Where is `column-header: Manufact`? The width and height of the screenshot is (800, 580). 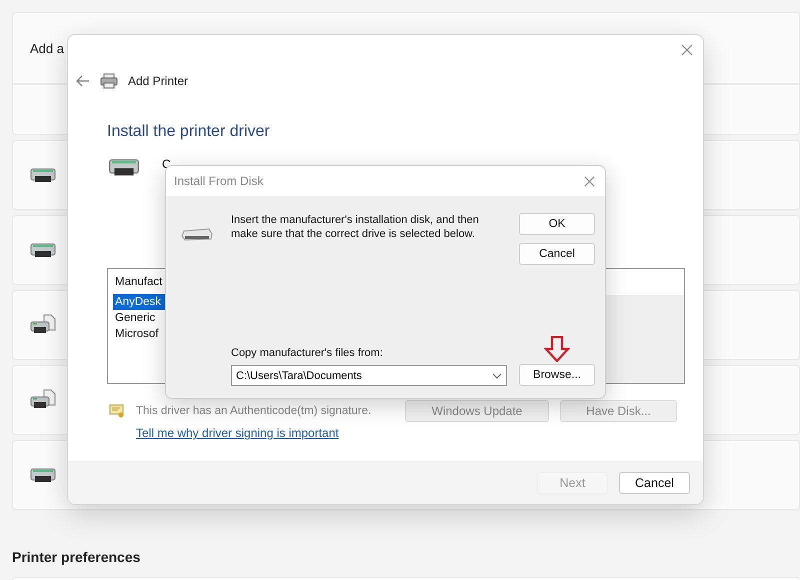 column-header: Manufact is located at coordinates (139, 282).